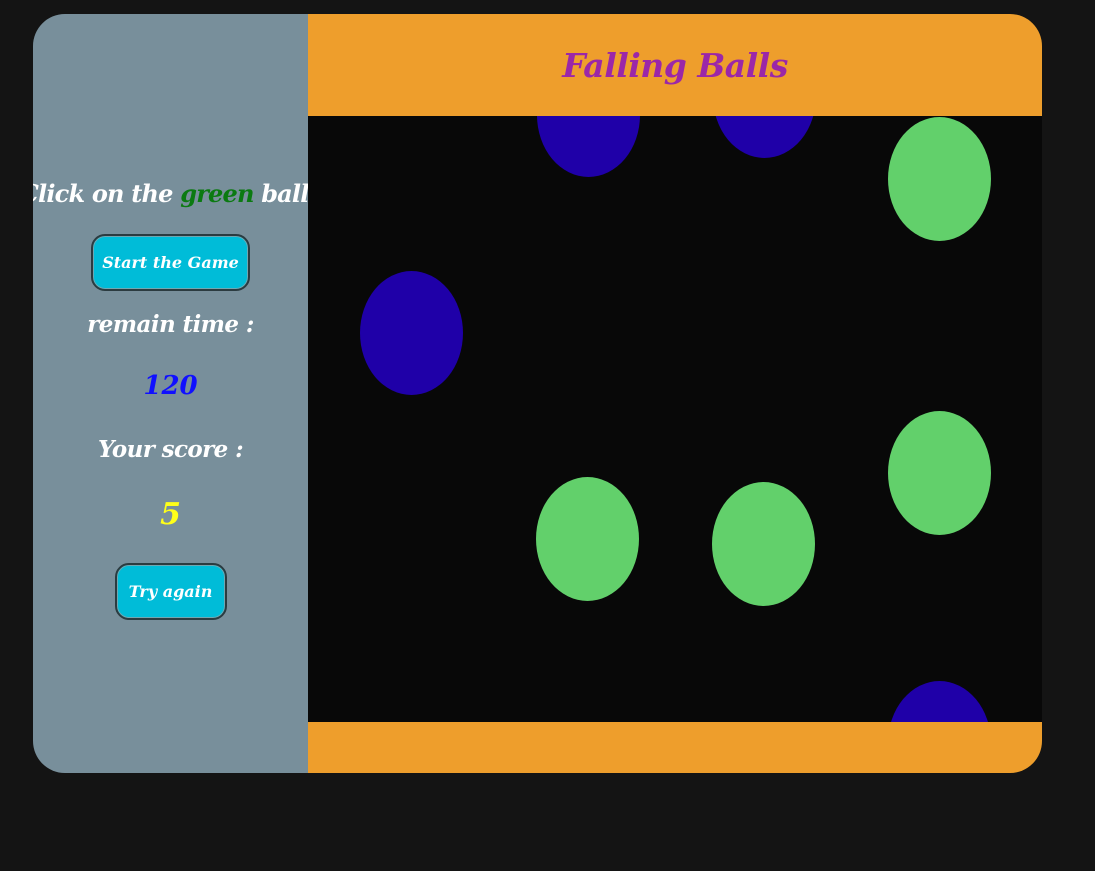  Describe the element at coordinates (177, 194) in the screenshot. I see `instruction-text: Click on the green balls` at that location.